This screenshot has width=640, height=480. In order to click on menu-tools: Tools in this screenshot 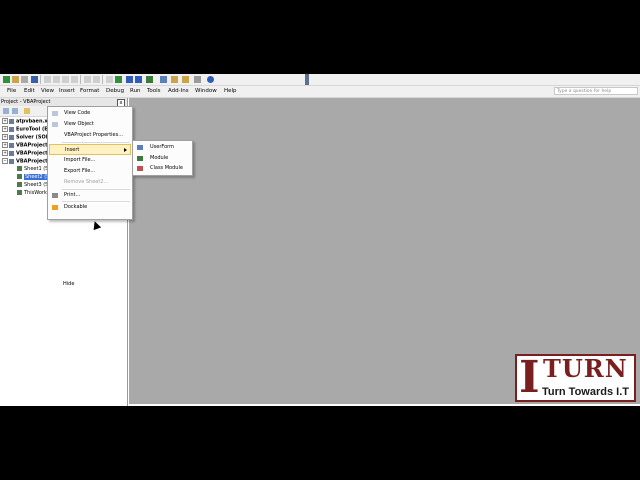, I will do `click(154, 91)`.